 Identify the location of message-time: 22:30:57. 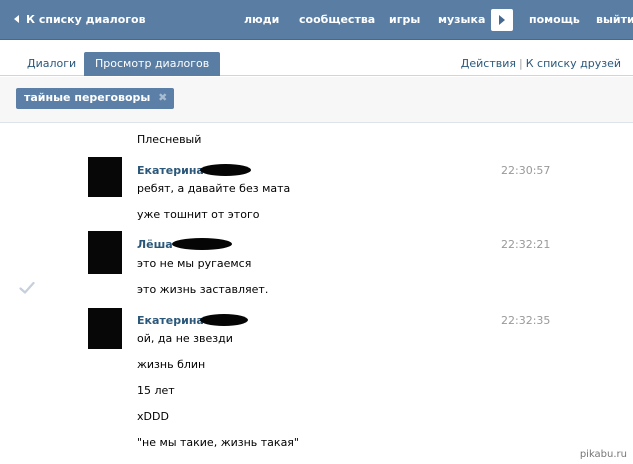
(526, 170).